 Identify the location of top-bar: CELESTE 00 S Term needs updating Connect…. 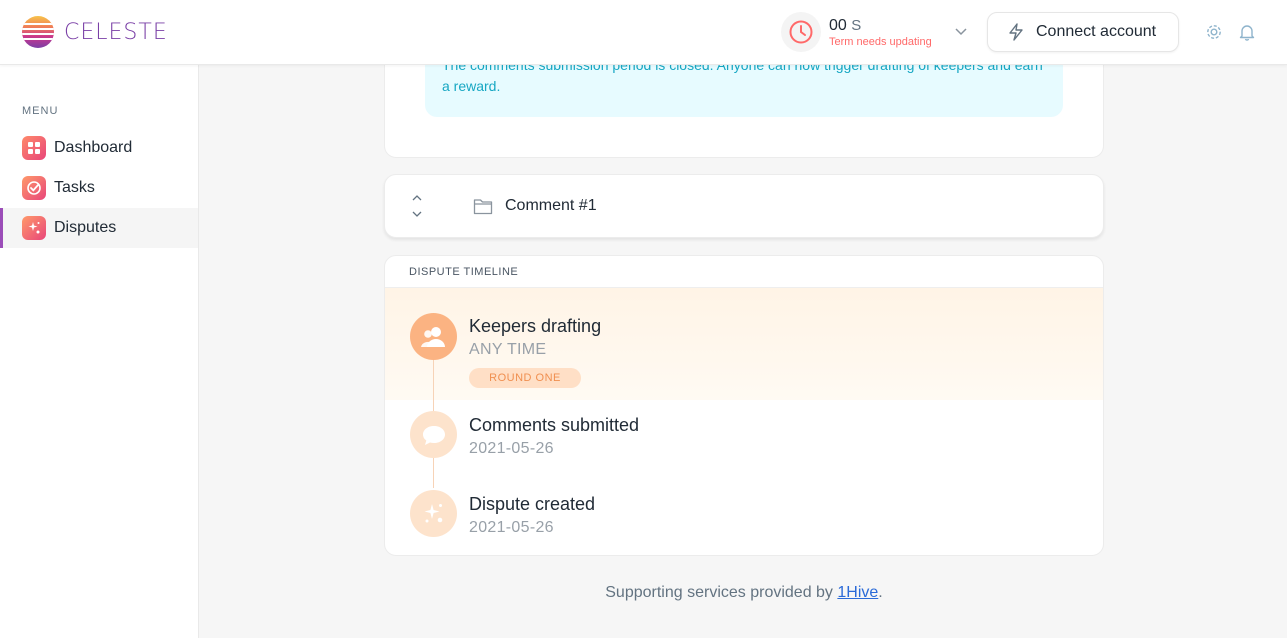
(643, 32).